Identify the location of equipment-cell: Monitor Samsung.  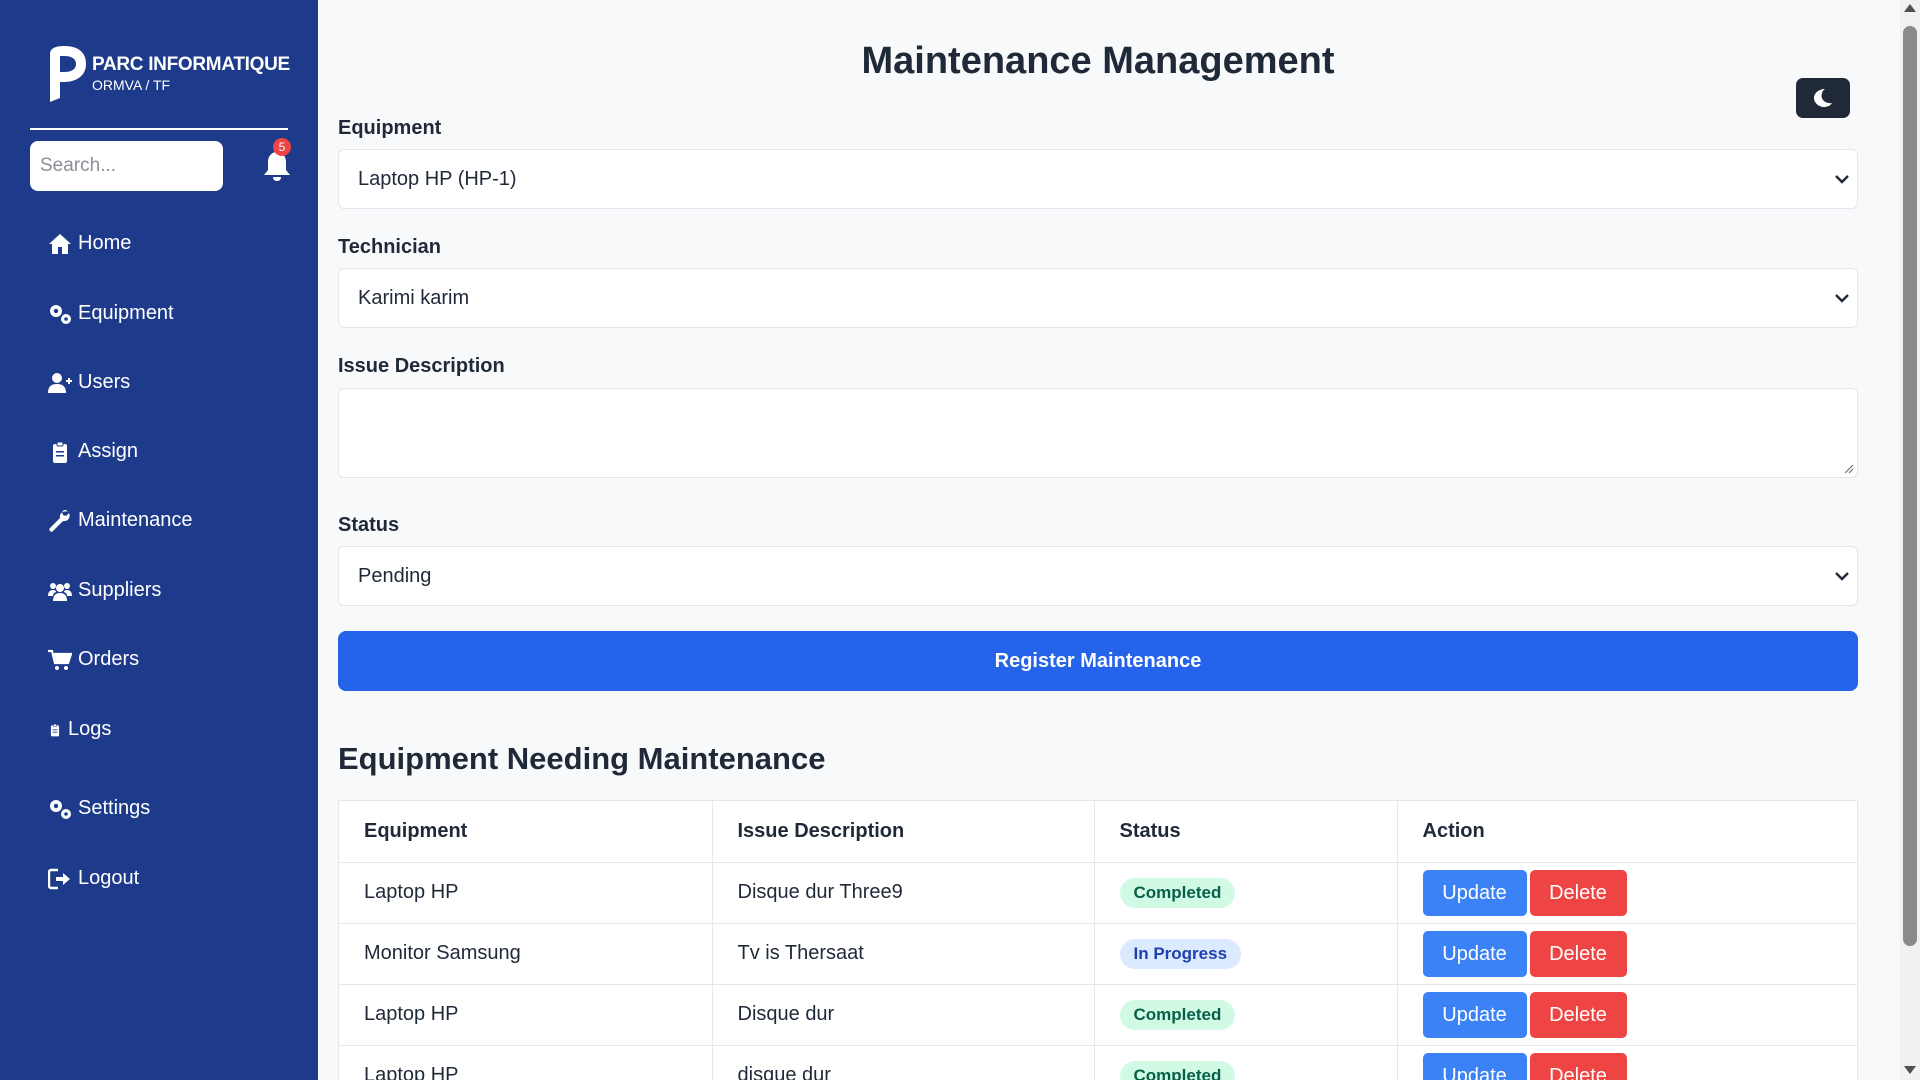
(526, 954).